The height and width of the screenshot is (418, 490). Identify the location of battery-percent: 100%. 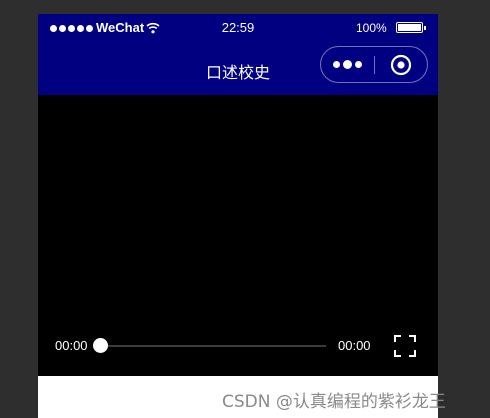
(371, 28).